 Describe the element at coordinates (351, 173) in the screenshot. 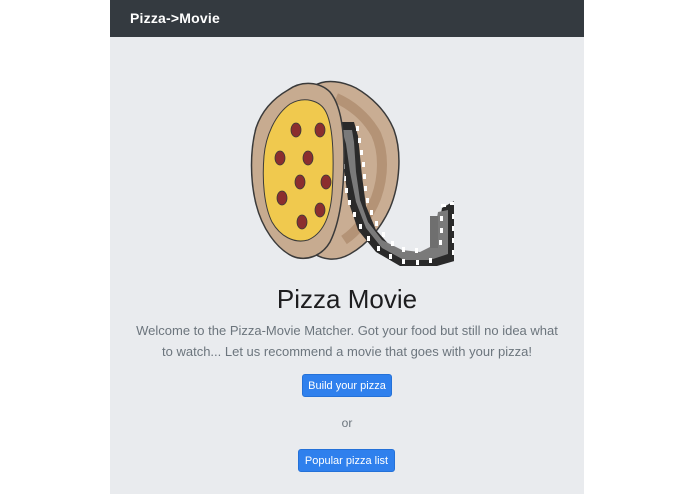

I see `pizza-film-reel-icon` at that location.